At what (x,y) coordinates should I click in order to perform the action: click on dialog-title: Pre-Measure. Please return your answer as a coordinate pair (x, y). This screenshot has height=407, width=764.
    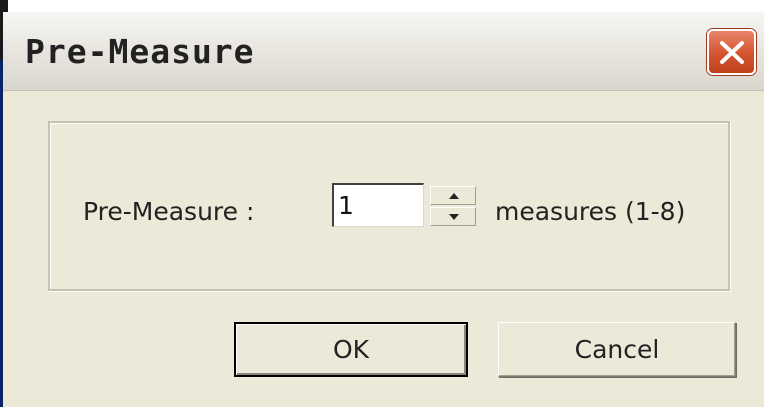
    Looking at the image, I should click on (140, 51).